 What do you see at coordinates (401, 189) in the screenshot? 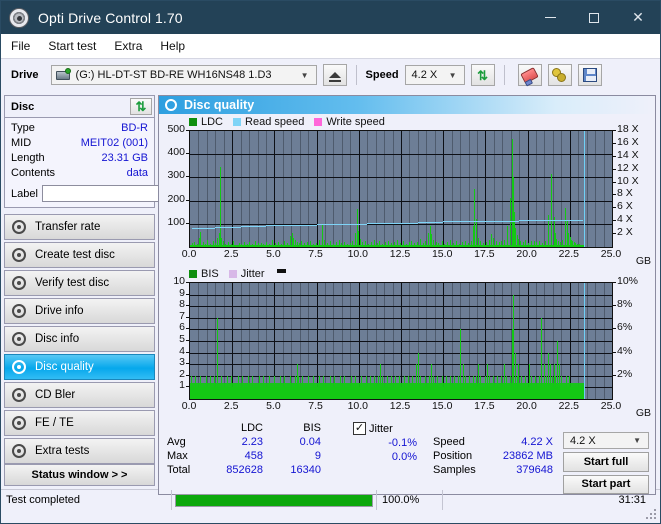
I see `ldc-plot` at bounding box center [401, 189].